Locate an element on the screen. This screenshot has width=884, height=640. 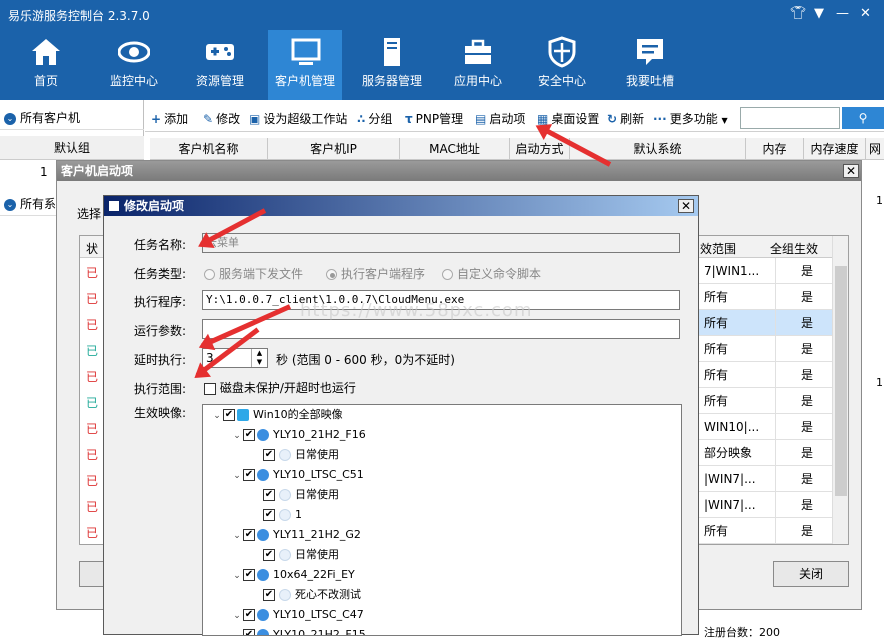
scope-checkbox: 磁盘未保护/开超时也运行 is located at coordinates (280, 387).